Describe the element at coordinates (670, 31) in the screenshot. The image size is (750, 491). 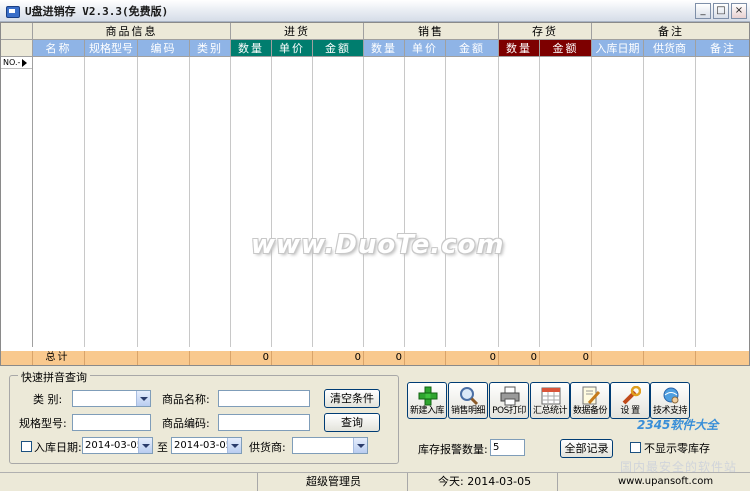
I see `group-header-remarks: 备注` at that location.